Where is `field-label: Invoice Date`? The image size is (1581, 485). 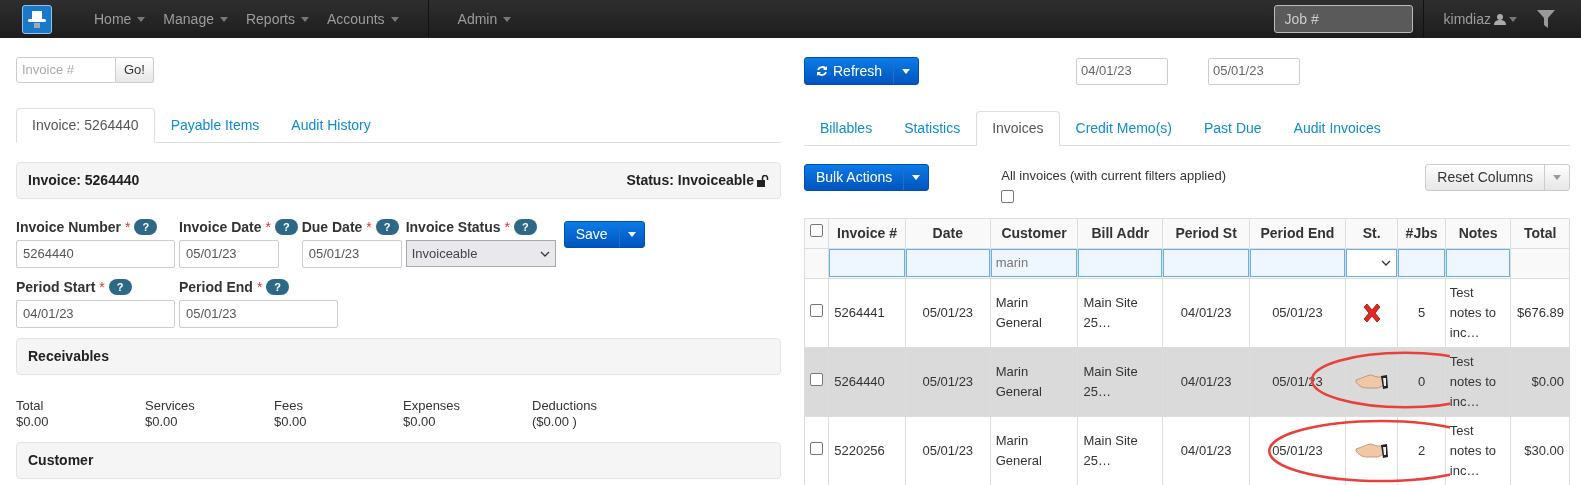 field-label: Invoice Date is located at coordinates (220, 227).